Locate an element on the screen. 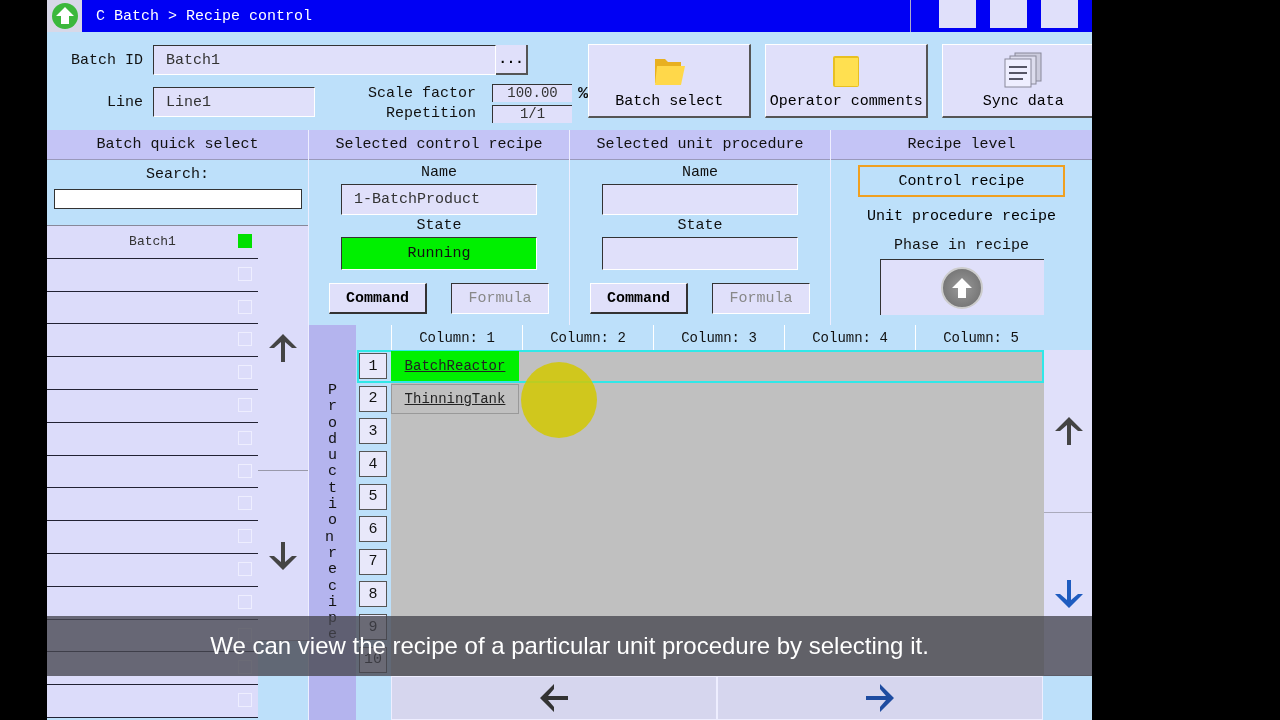  row-number: 1 is located at coordinates (373, 366).